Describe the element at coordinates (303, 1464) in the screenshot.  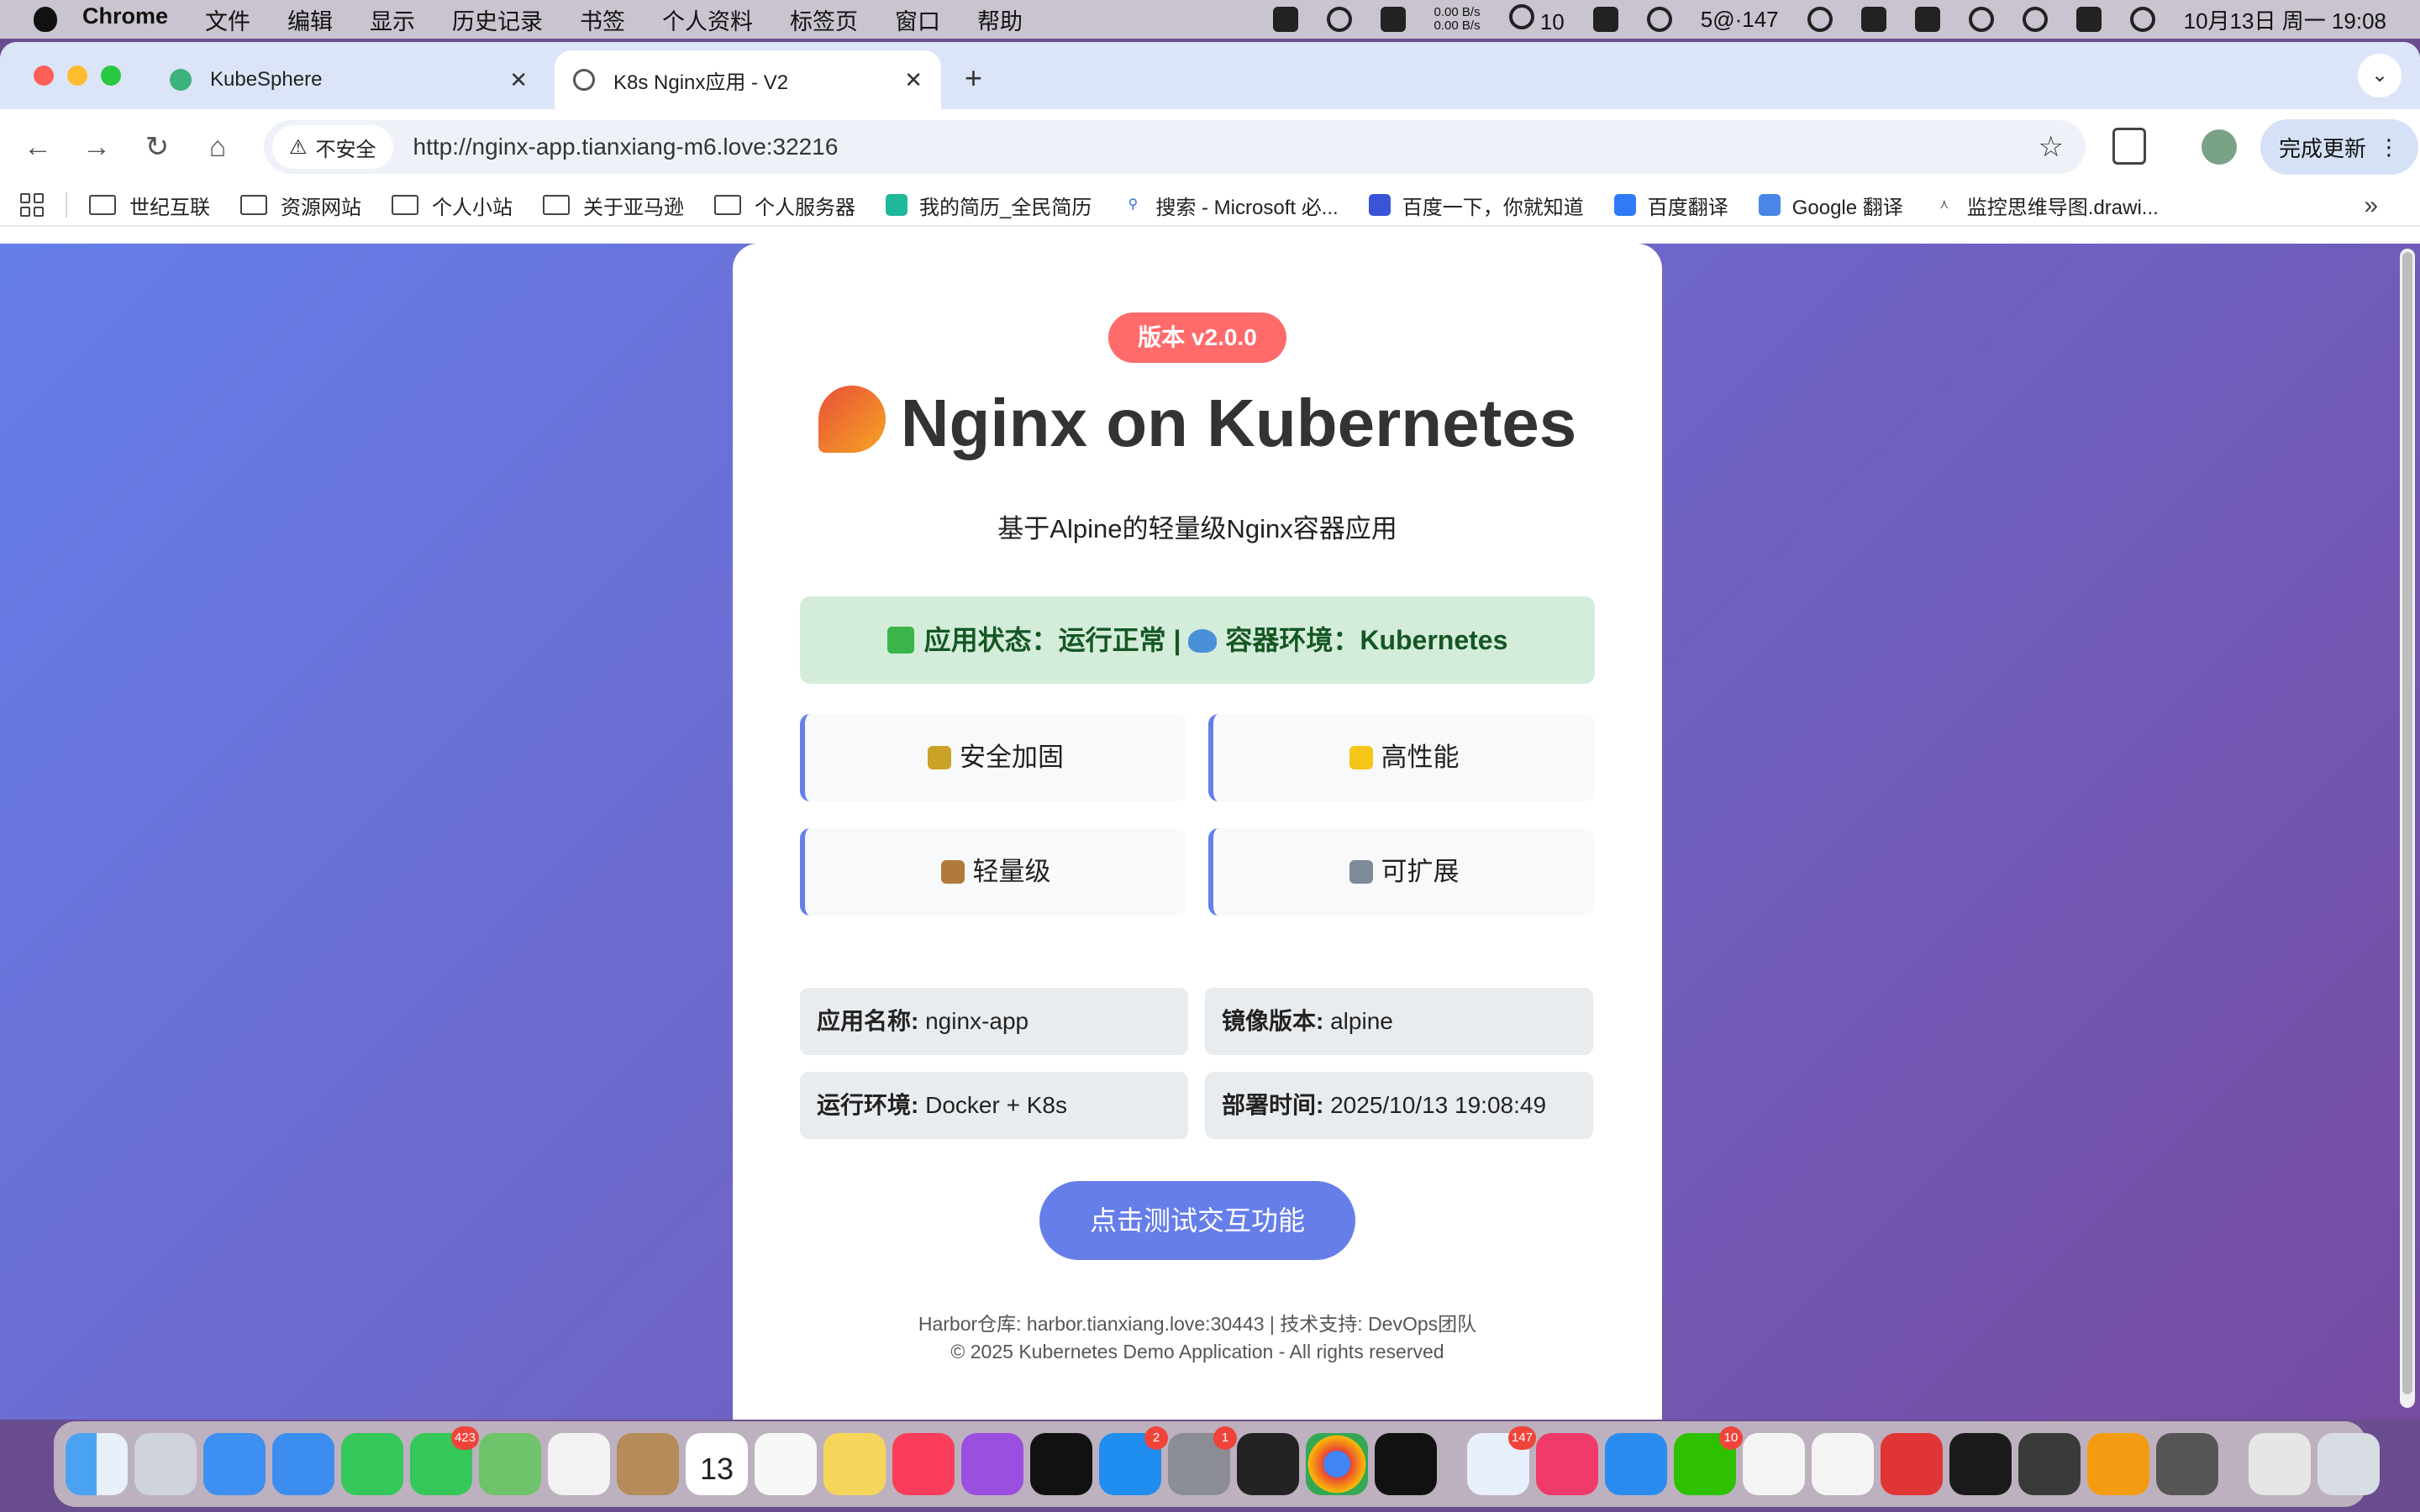
I see `mail-icon` at that location.